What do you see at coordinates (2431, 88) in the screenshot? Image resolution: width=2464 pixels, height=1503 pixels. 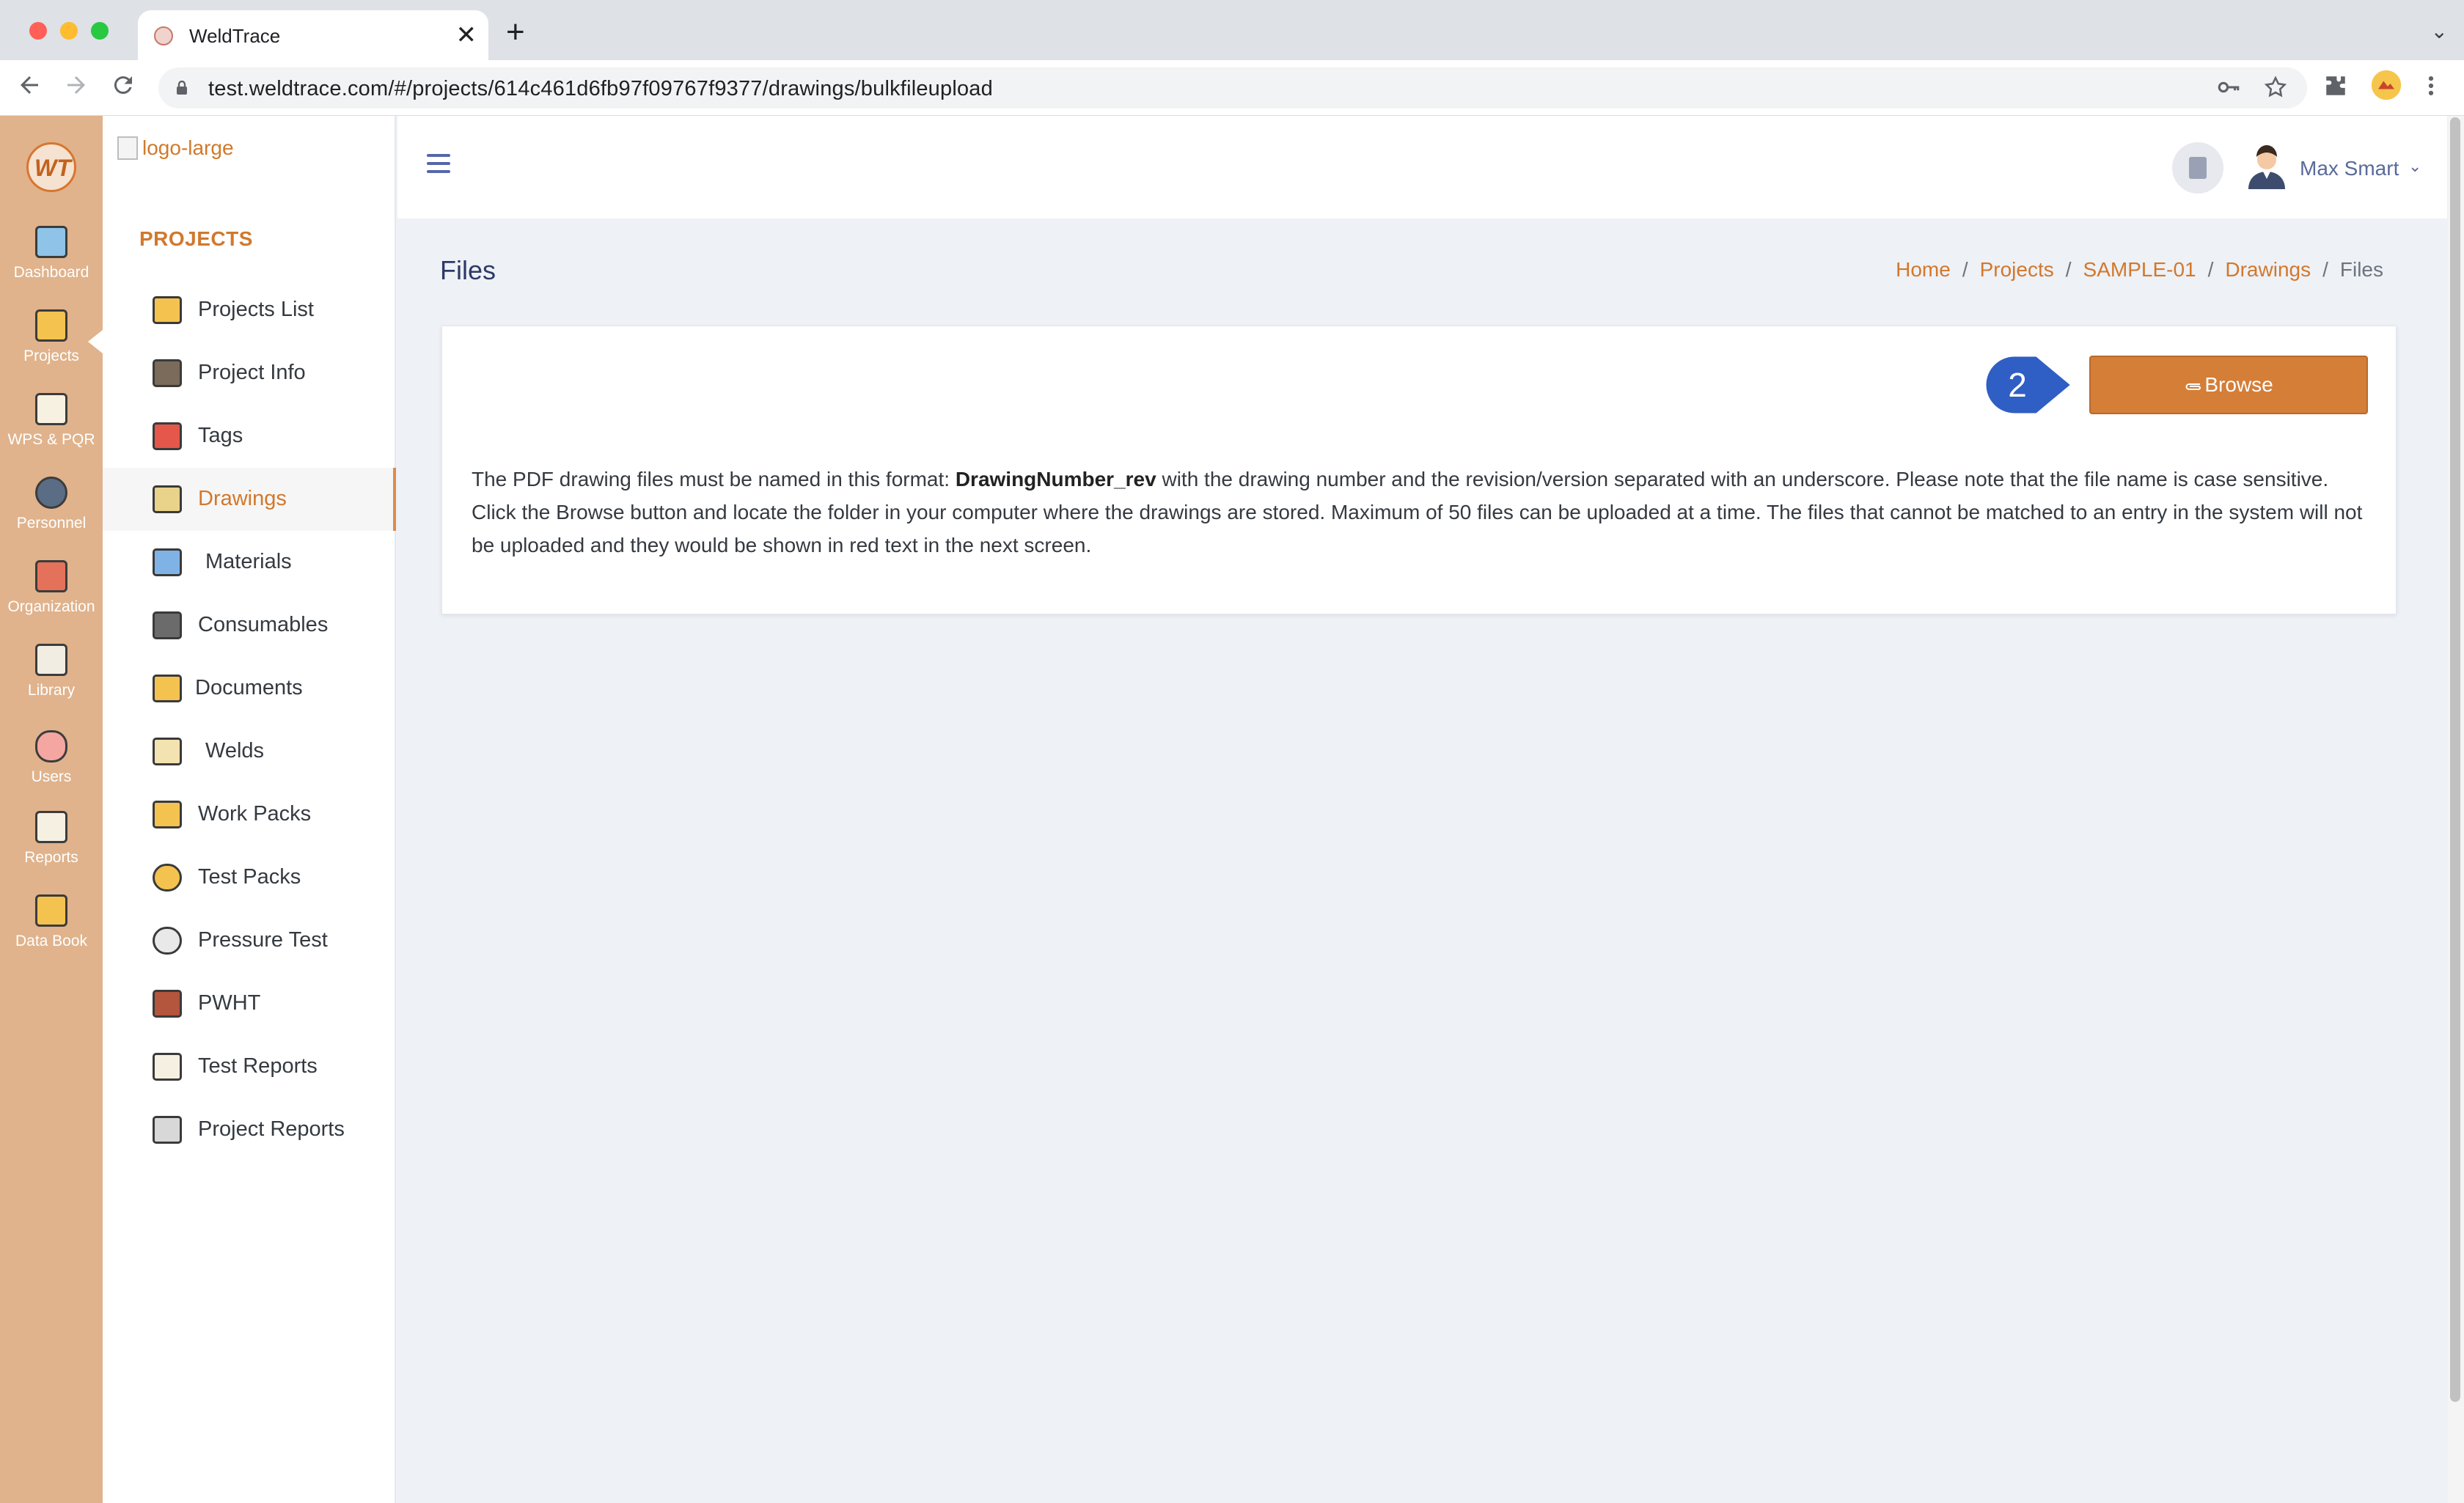 I see `more-icon` at bounding box center [2431, 88].